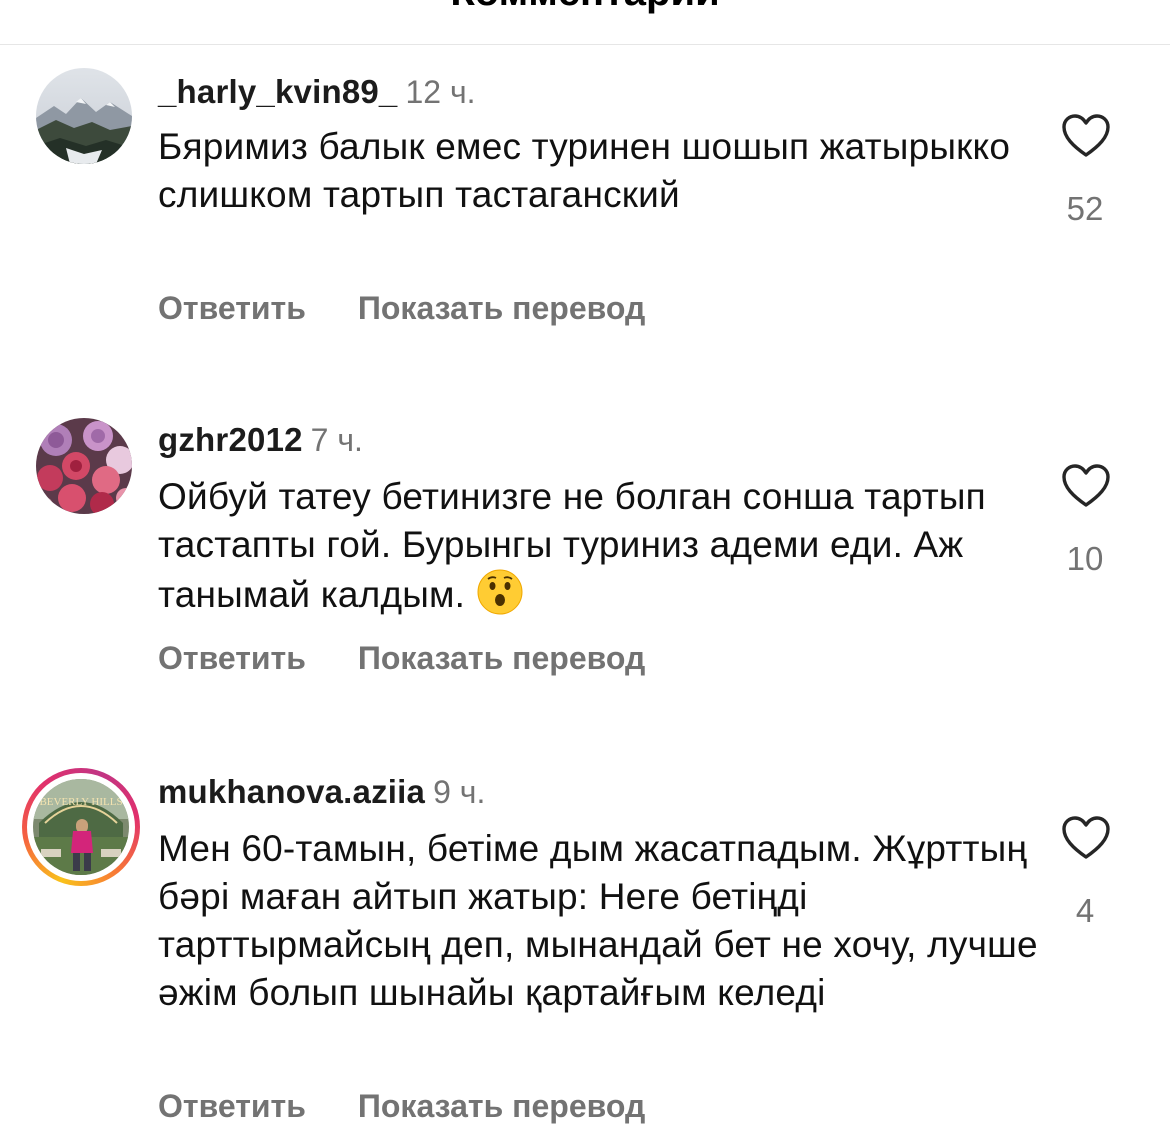 The image size is (1170, 1125). What do you see at coordinates (277, 91) in the screenshot?
I see `username-link: _harly_kvin89_` at bounding box center [277, 91].